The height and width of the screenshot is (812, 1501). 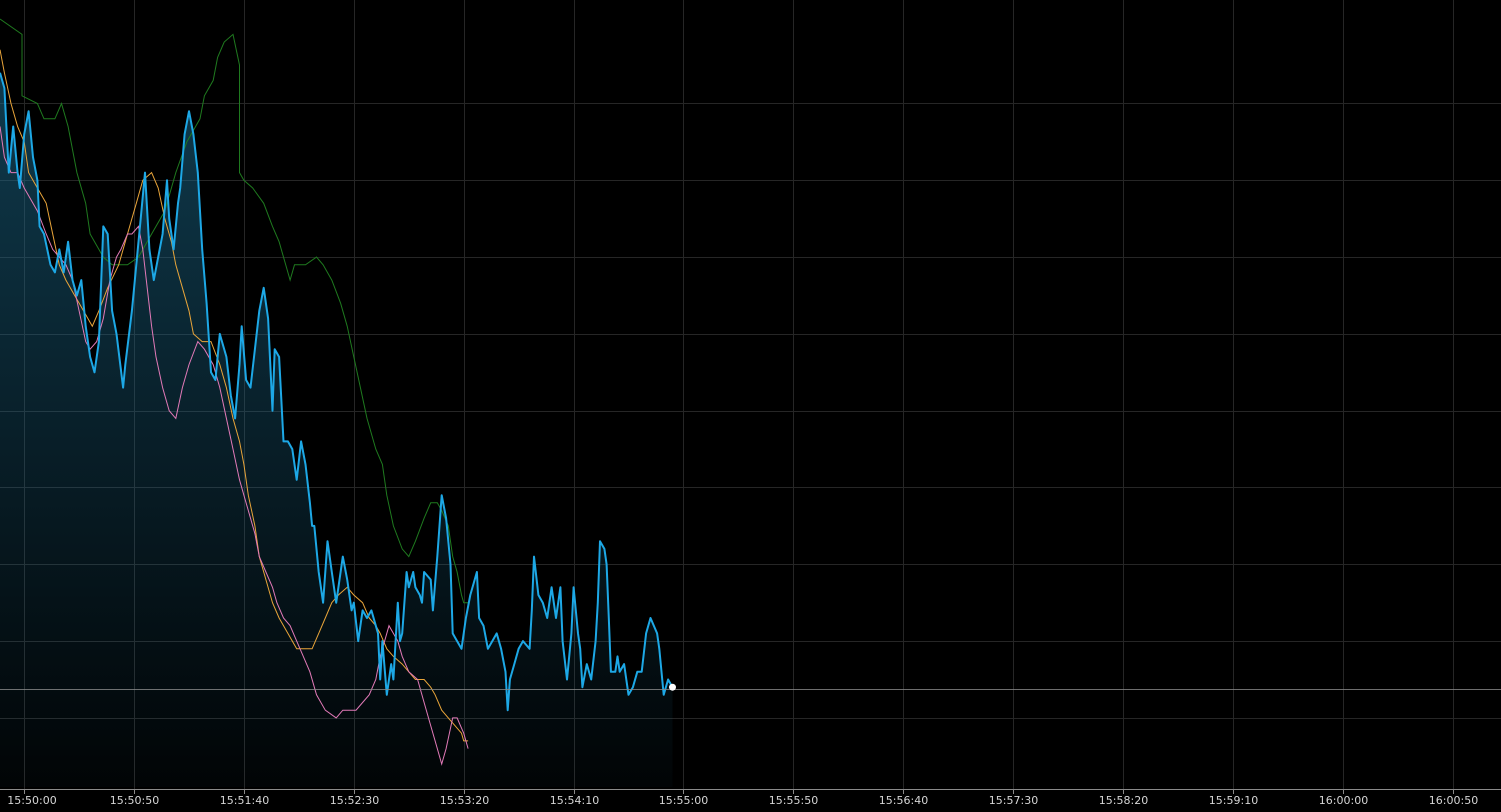 I want to click on x-tick-label: 15:51:40, so click(x=244, y=800).